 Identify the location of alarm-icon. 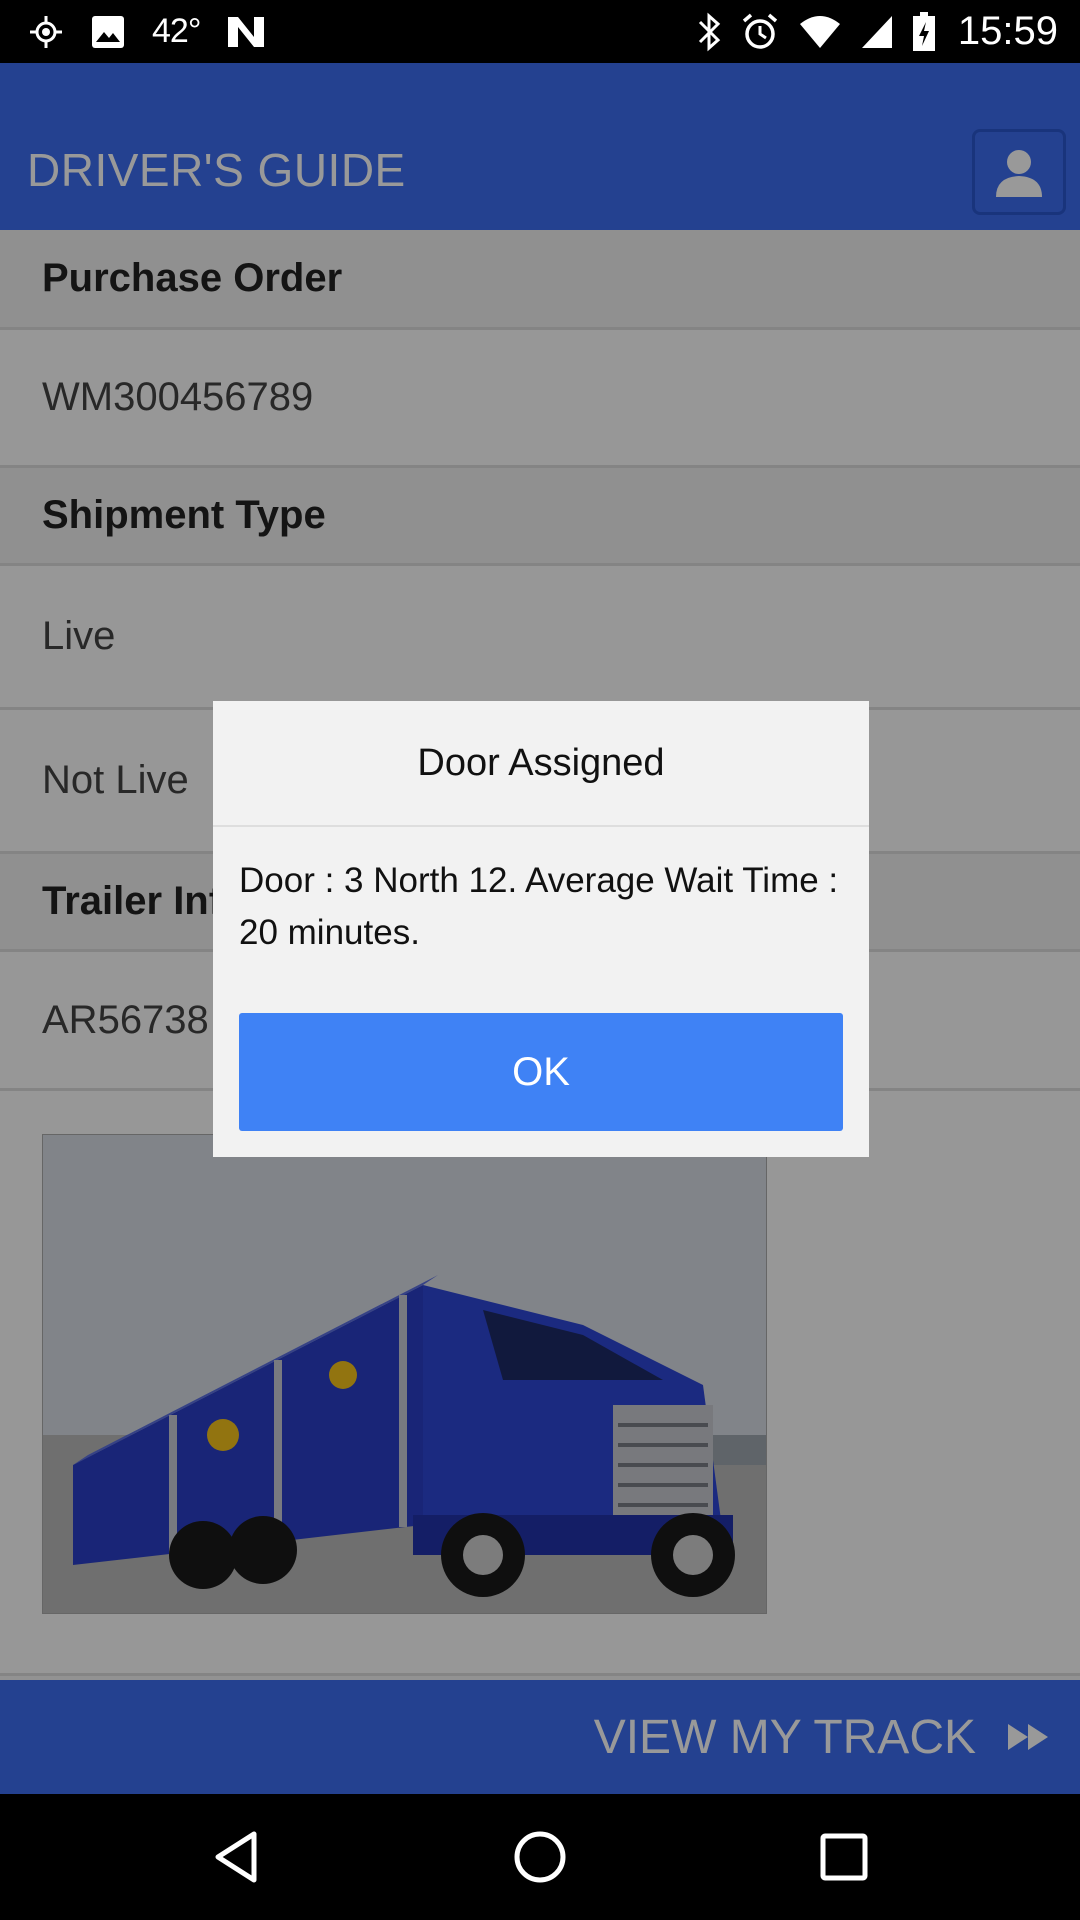
(760, 32).